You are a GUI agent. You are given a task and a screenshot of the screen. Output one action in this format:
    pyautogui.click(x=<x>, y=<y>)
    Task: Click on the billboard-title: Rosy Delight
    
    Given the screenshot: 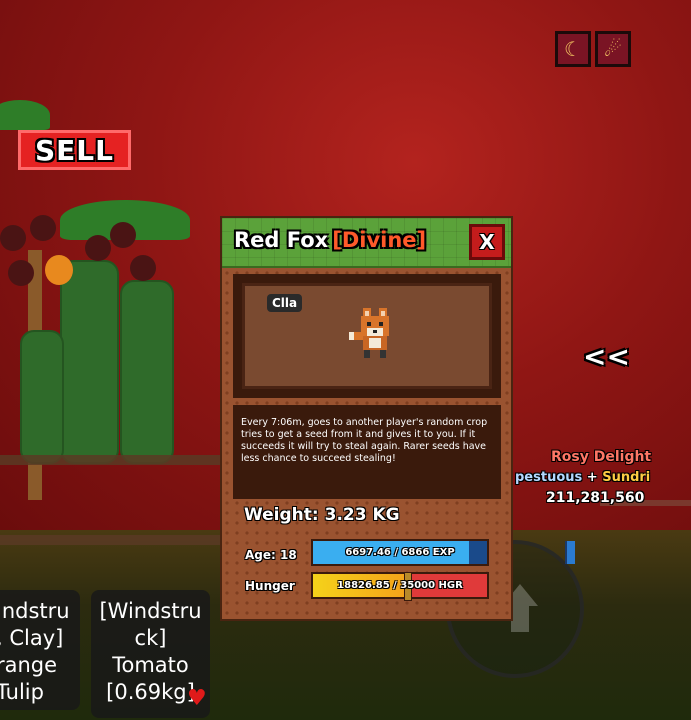 What is the action you would take?
    pyautogui.click(x=601, y=457)
    